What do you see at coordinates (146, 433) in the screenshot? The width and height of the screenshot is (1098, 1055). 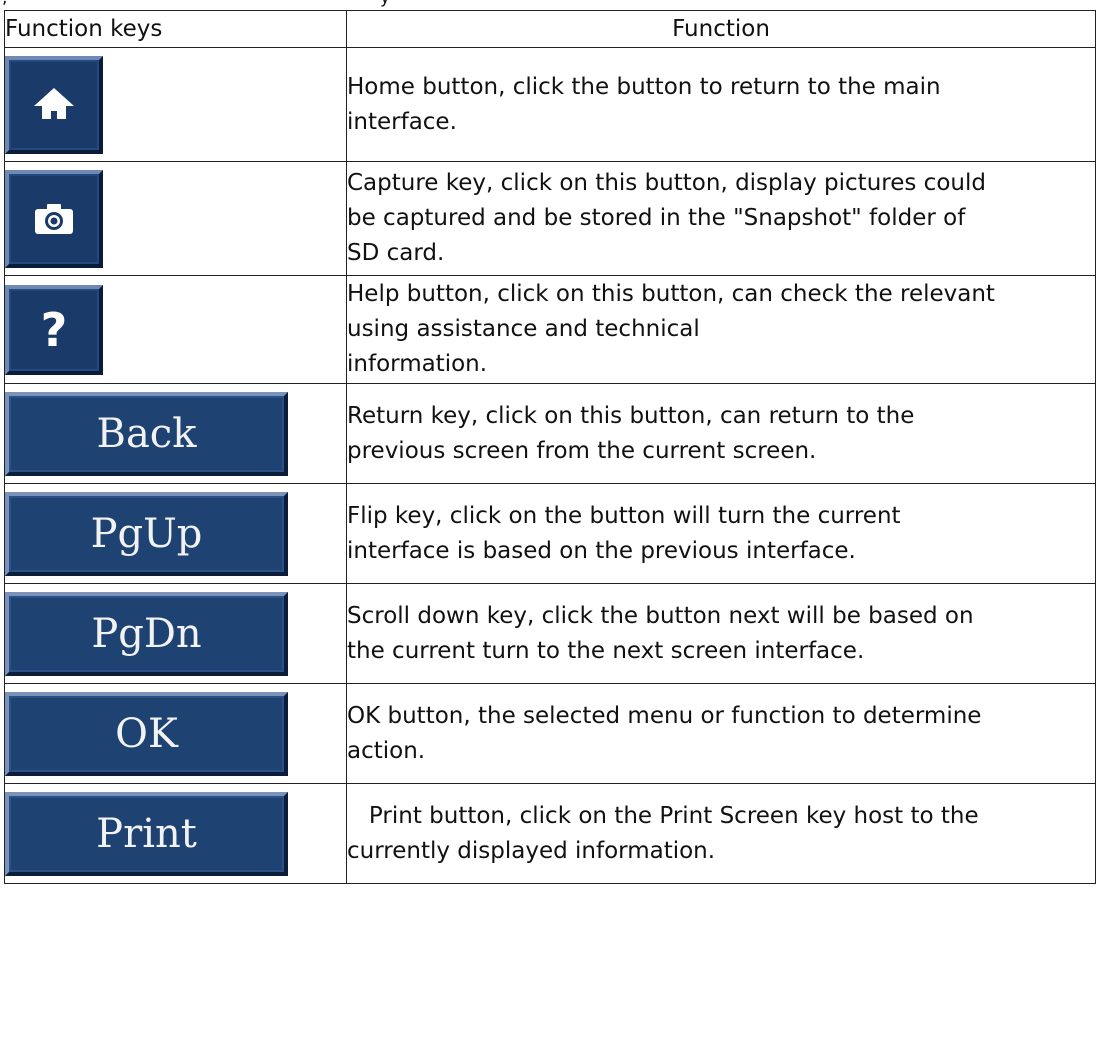 I see `back-button: Back` at bounding box center [146, 433].